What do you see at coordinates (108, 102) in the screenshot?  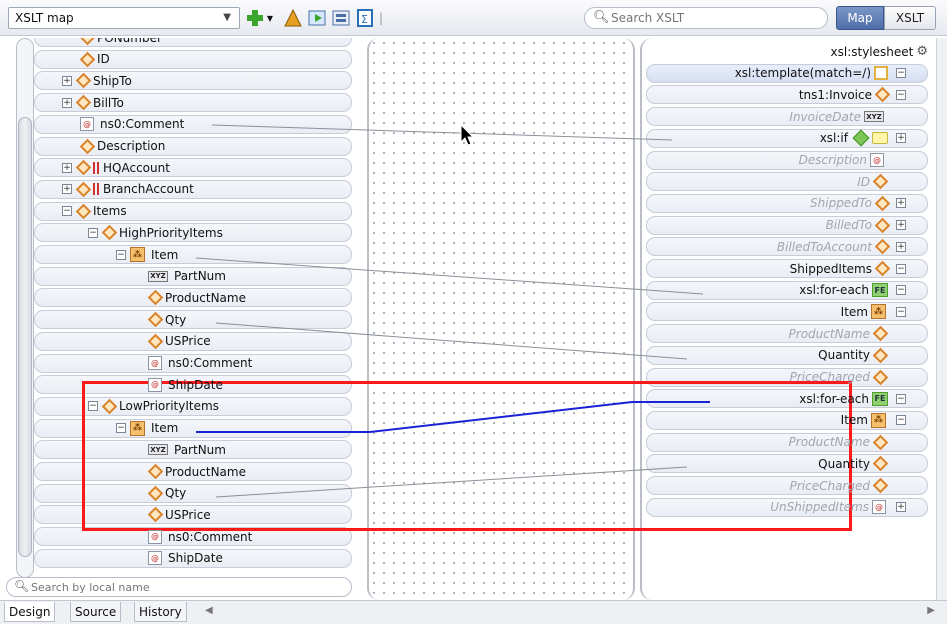 I see `source-node-label: BillTo` at bounding box center [108, 102].